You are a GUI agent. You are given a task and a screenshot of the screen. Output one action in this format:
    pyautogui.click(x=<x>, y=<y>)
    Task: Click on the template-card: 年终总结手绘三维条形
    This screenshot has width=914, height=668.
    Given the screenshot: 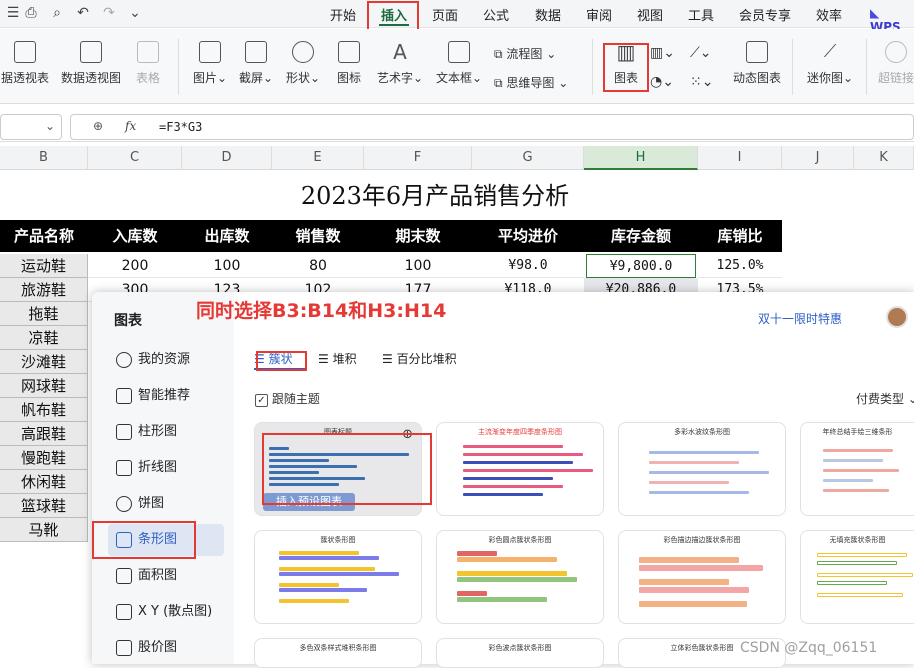 What is the action you would take?
    pyautogui.click(x=857, y=469)
    